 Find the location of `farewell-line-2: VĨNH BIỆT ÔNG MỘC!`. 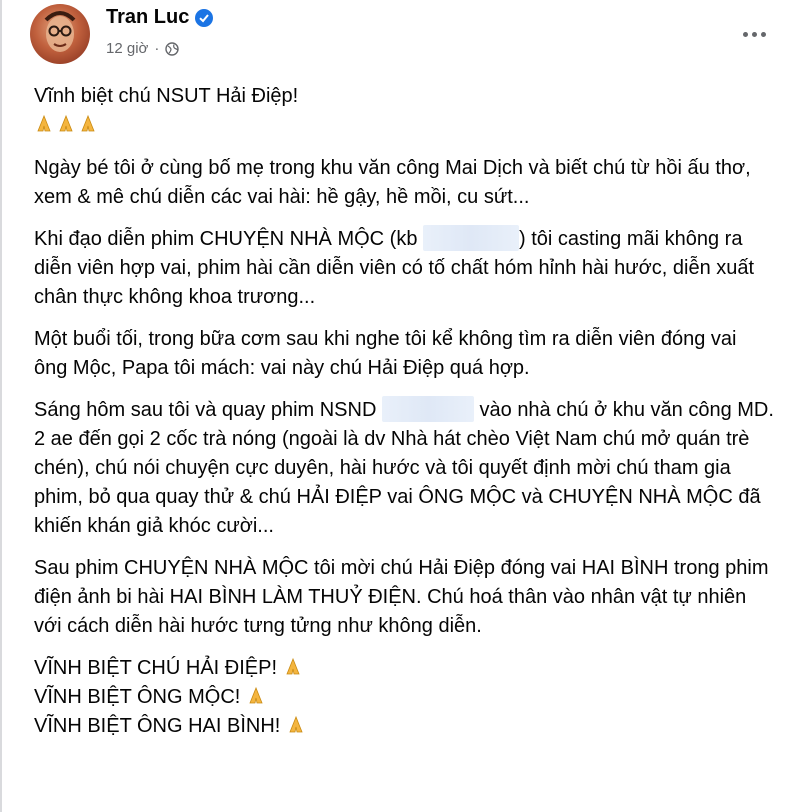

farewell-line-2: VĨNH BIỆT ÔNG MỘC! is located at coordinates (404, 697).